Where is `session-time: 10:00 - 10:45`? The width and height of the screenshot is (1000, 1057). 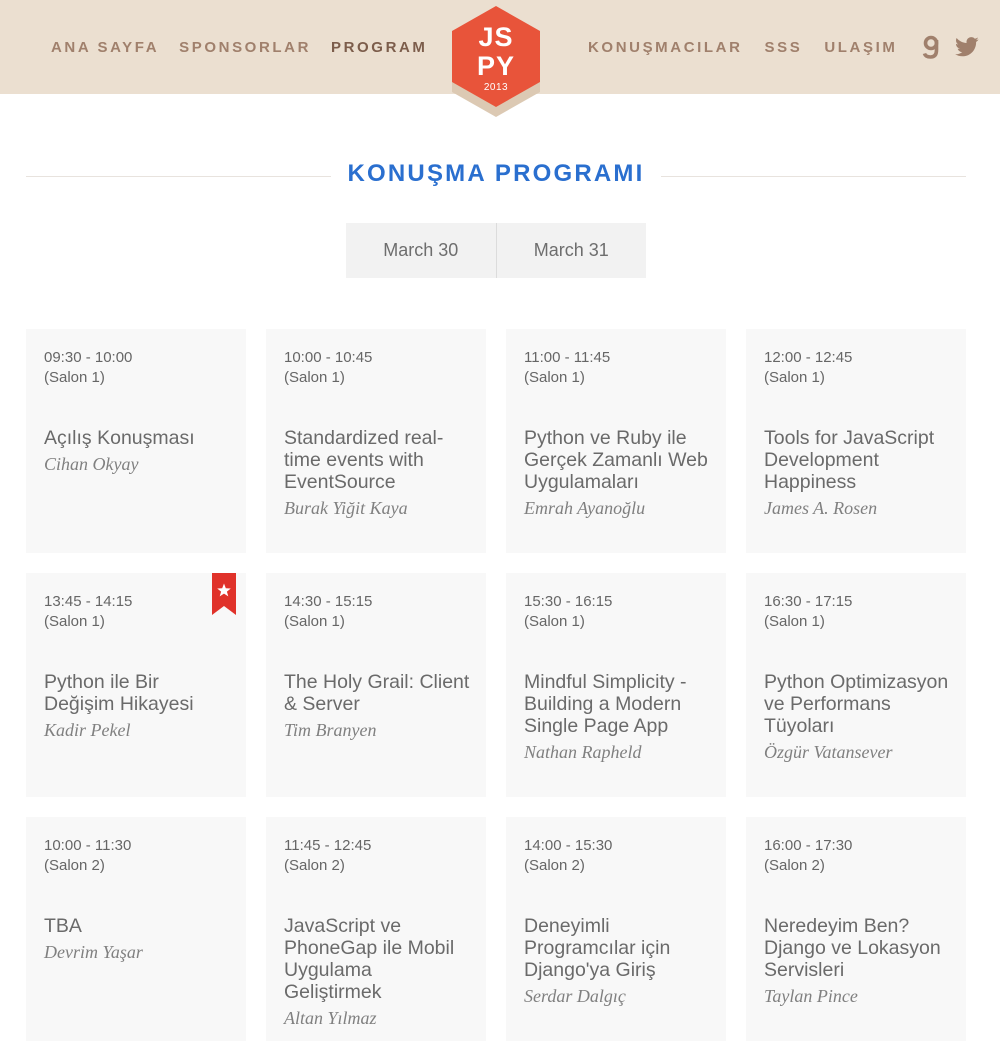 session-time: 10:00 - 10:45 is located at coordinates (328, 357).